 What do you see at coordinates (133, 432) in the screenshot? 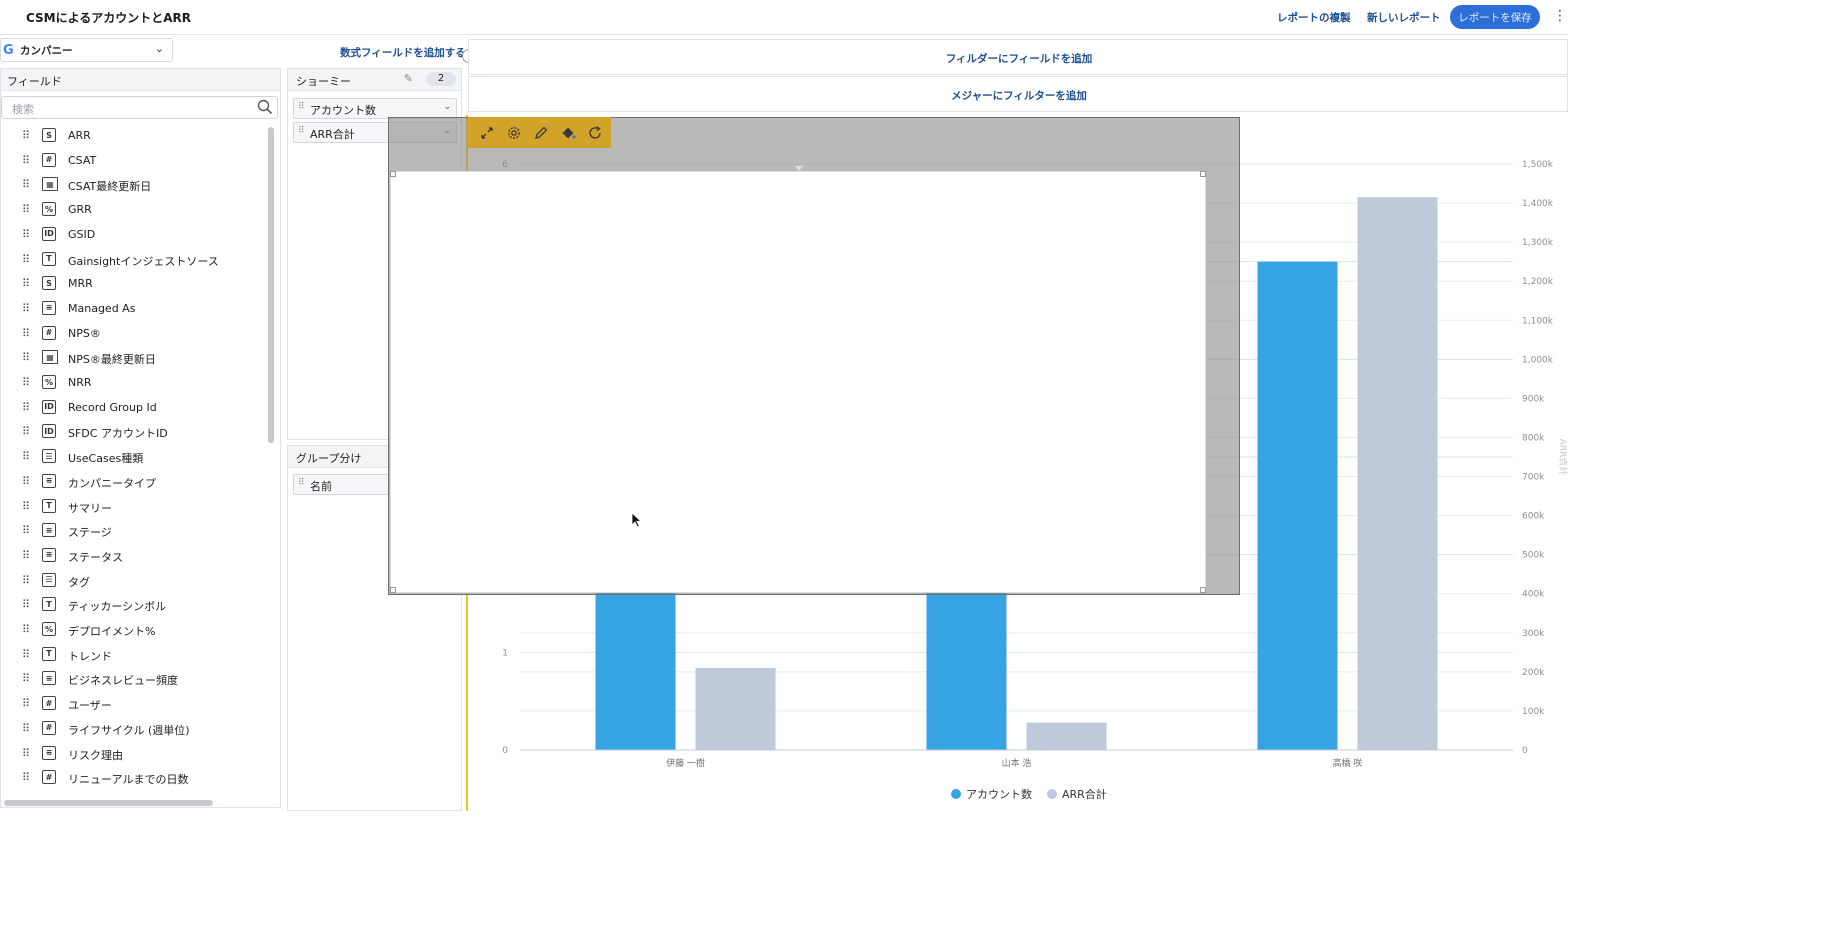
I see `field-list-item: ⠿ ID SFDC アカウントID` at bounding box center [133, 432].